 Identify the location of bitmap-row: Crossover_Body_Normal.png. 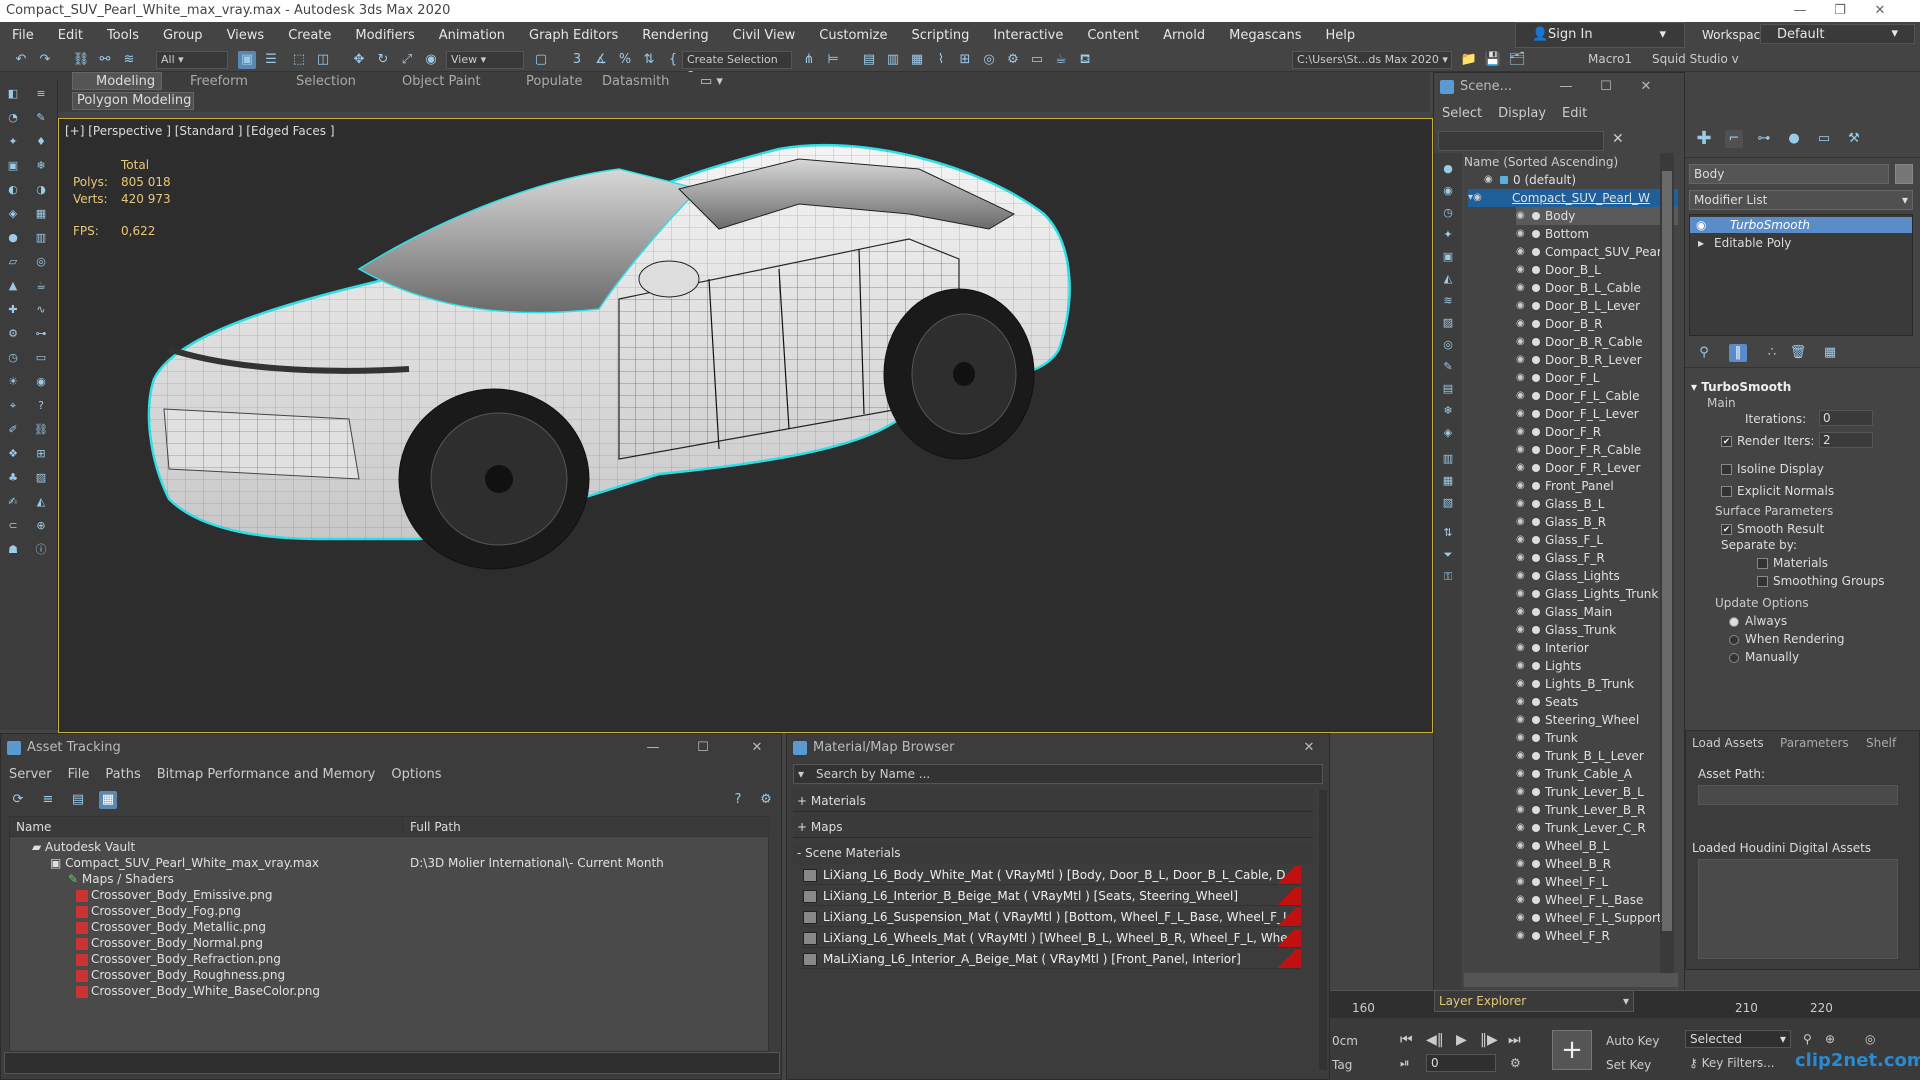
(169, 943).